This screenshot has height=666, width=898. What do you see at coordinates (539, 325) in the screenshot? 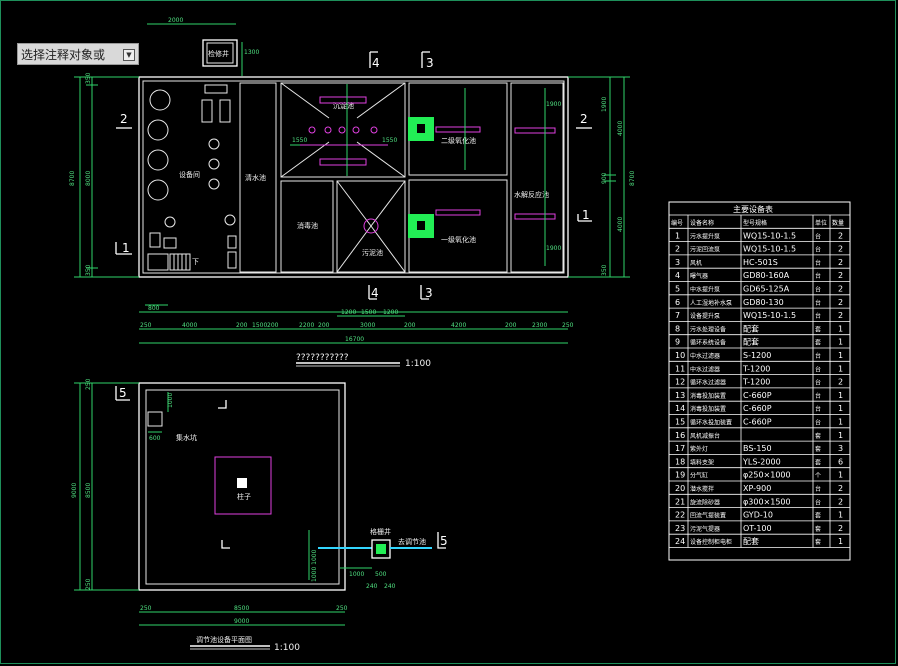
I see `bottom-row2-dim: 2300` at bounding box center [539, 325].